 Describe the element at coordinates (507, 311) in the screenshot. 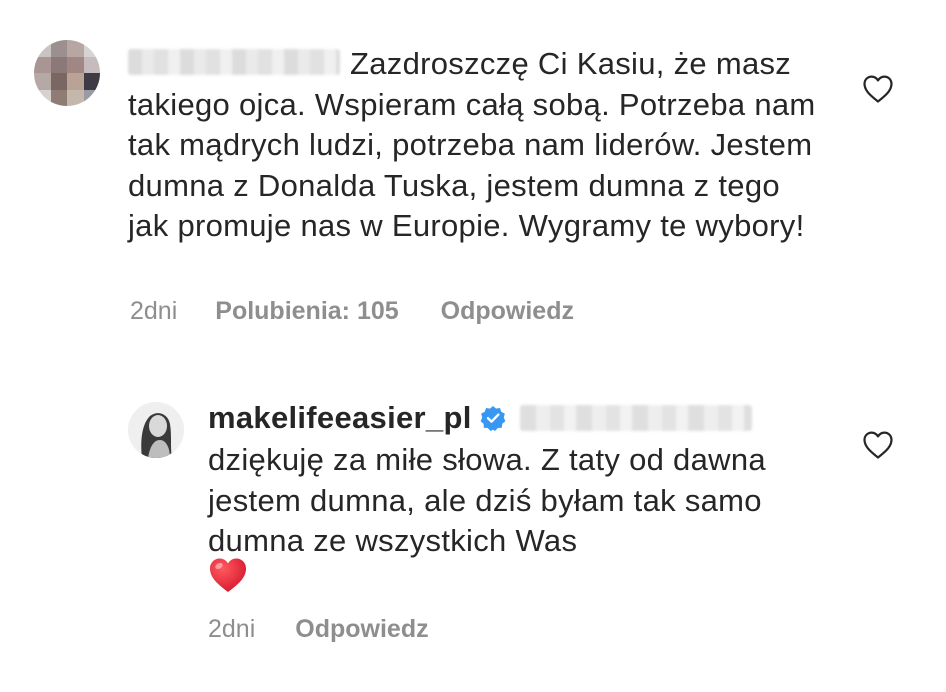

I see `comment-1-reply-button: Odpowiedz` at that location.